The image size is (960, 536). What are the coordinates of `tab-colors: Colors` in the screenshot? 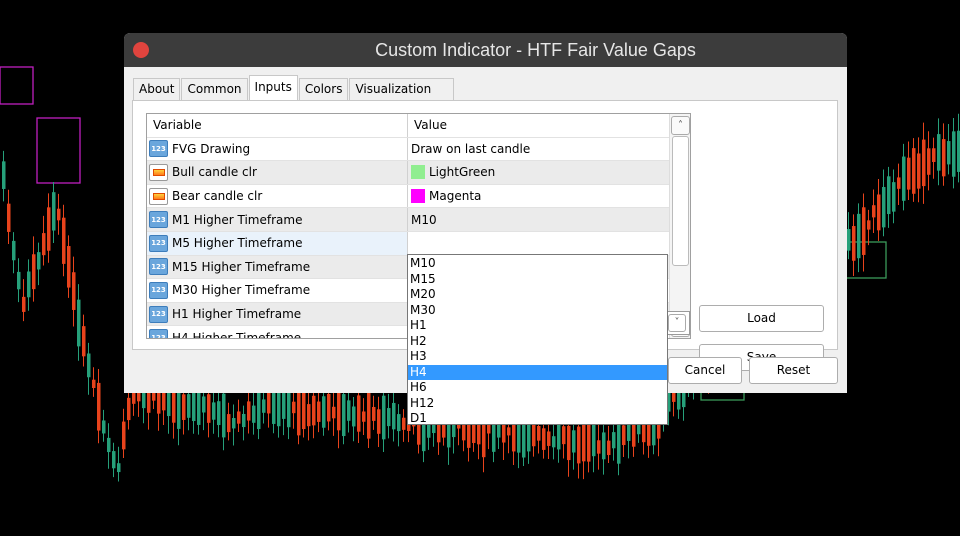 It's located at (323, 89).